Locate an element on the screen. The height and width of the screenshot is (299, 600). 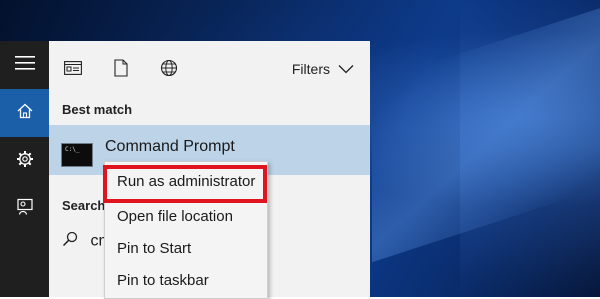
settings-button is located at coordinates (24, 161).